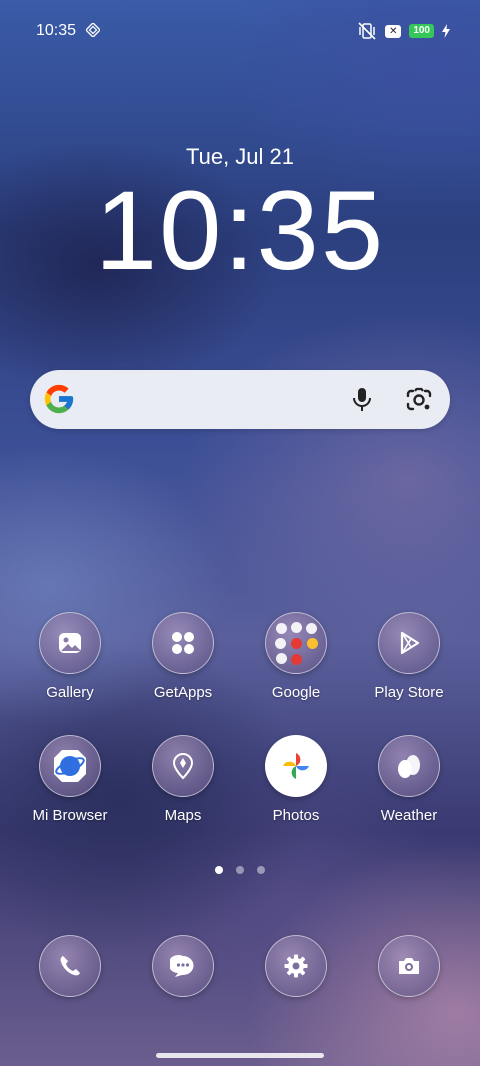 Image resolution: width=480 pixels, height=1066 pixels. Describe the element at coordinates (183, 815) in the screenshot. I see `app-label: Maps` at that location.